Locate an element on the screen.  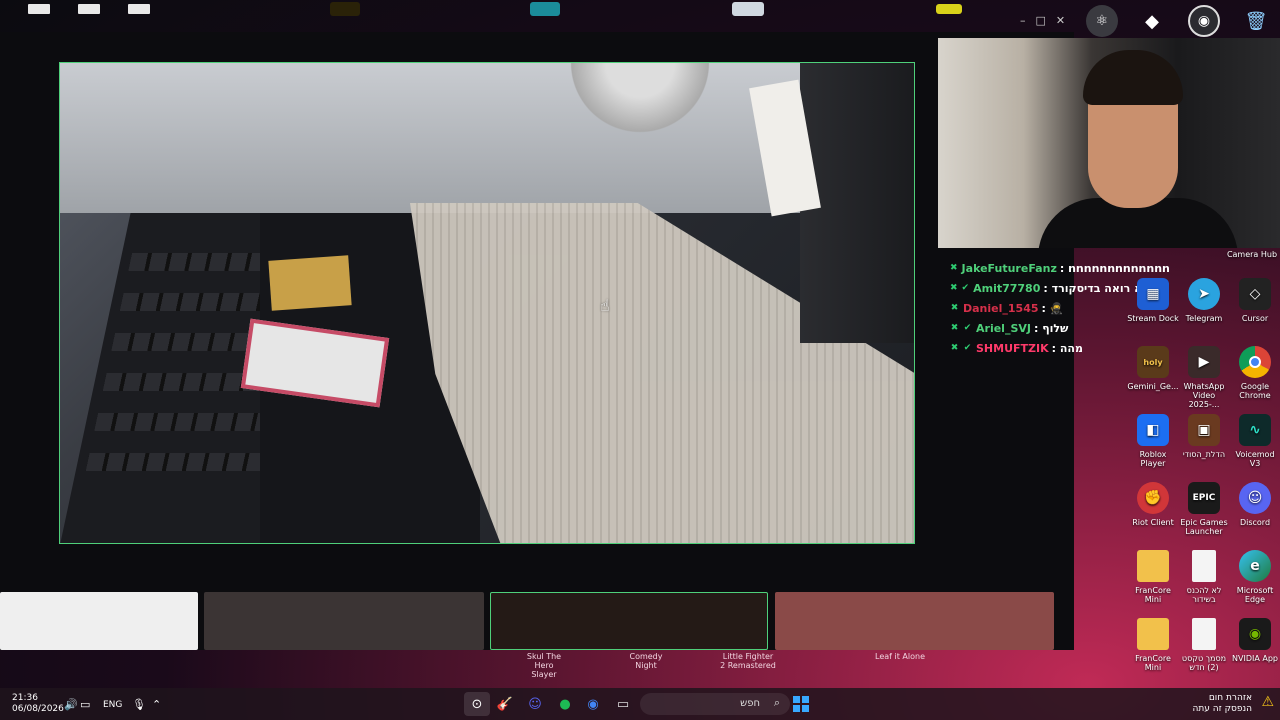
desktop-icon-voicemod: ∿ Voicemod V3 is located at coordinates (1254, 441).